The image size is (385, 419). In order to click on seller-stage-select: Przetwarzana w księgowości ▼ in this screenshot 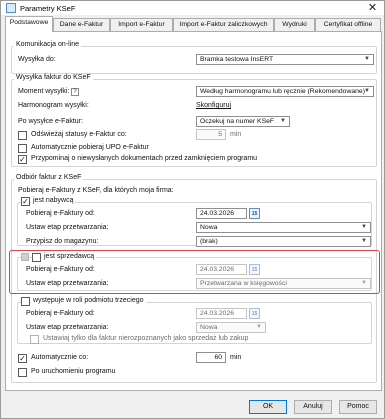, I will do `click(283, 283)`.